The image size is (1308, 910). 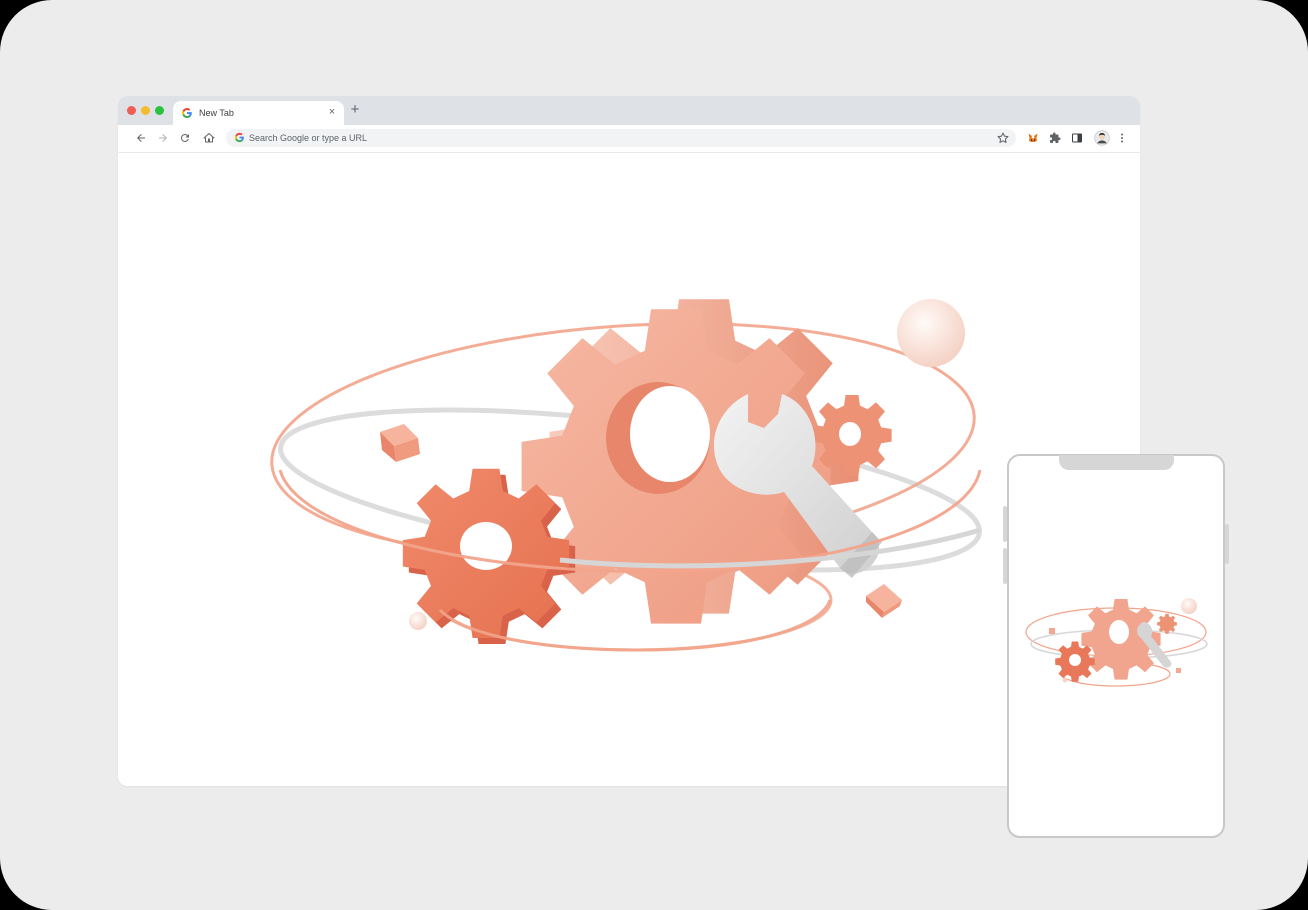 What do you see at coordinates (1005, 524) in the screenshot?
I see `phone-volume-up-button` at bounding box center [1005, 524].